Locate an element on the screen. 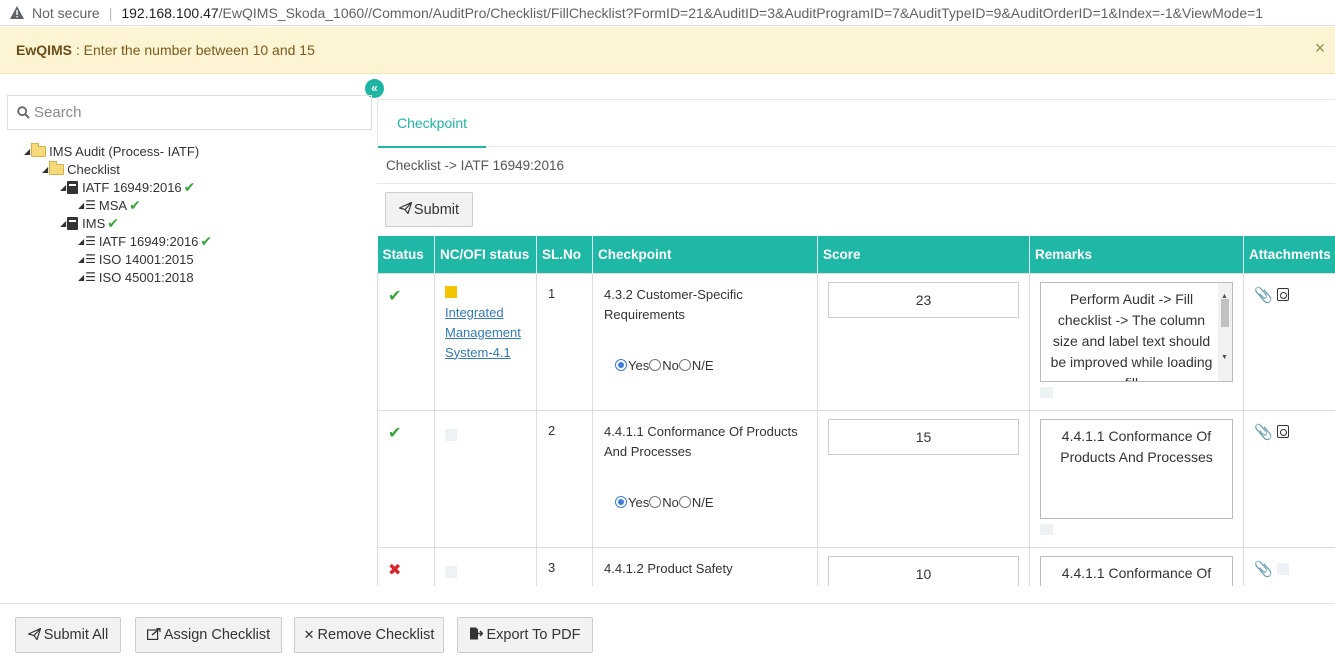  submit-all-button: Submit All is located at coordinates (68, 635).